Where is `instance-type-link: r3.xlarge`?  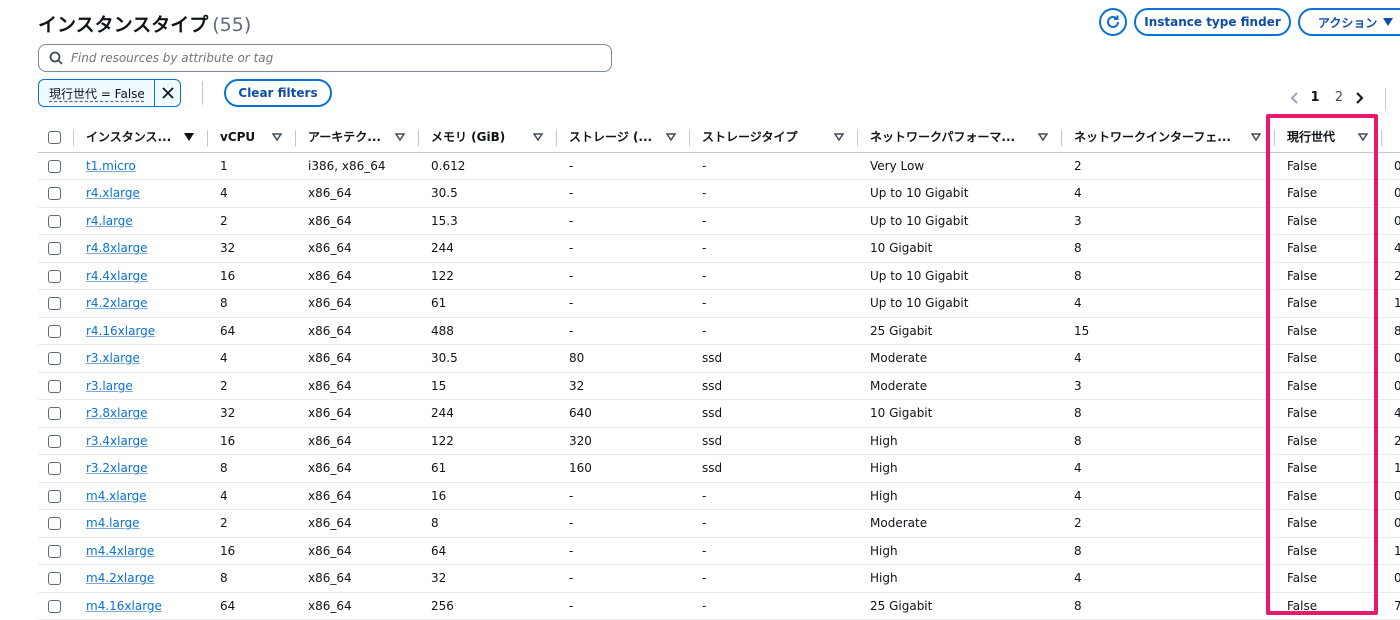 instance-type-link: r3.xlarge is located at coordinates (113, 358).